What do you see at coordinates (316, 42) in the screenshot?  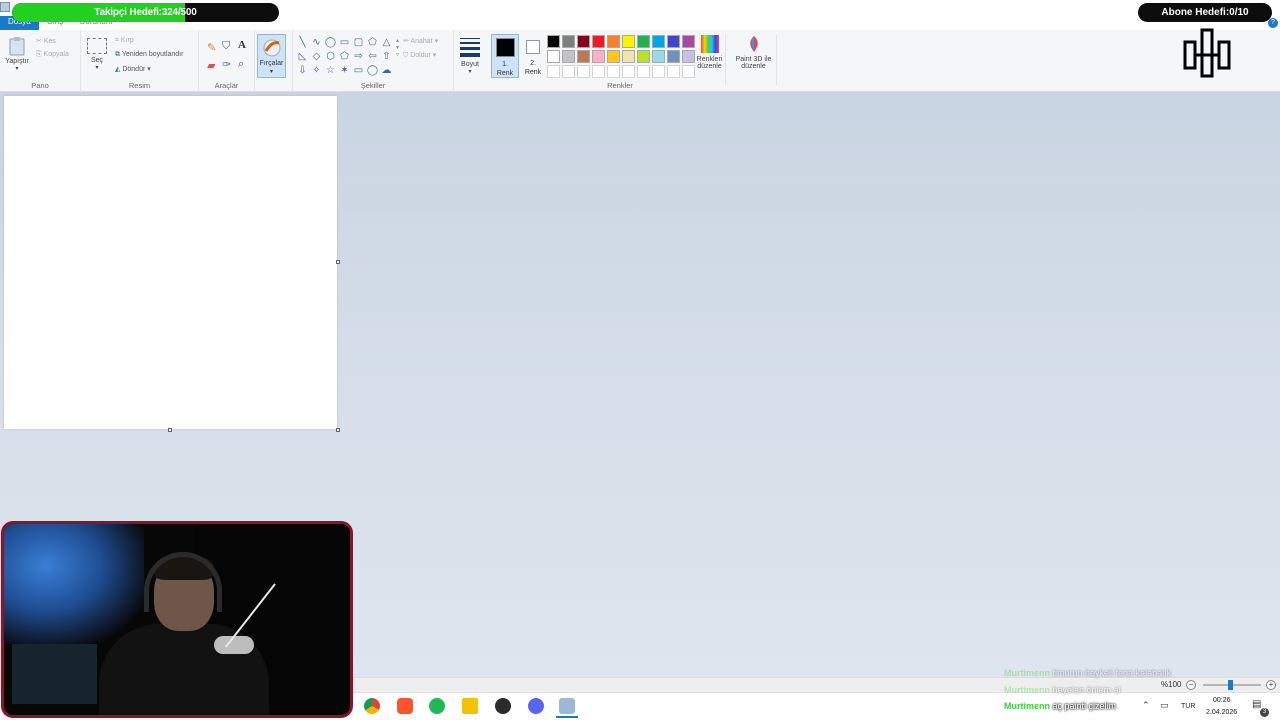 I see `shape-curve-icon: ∿` at bounding box center [316, 42].